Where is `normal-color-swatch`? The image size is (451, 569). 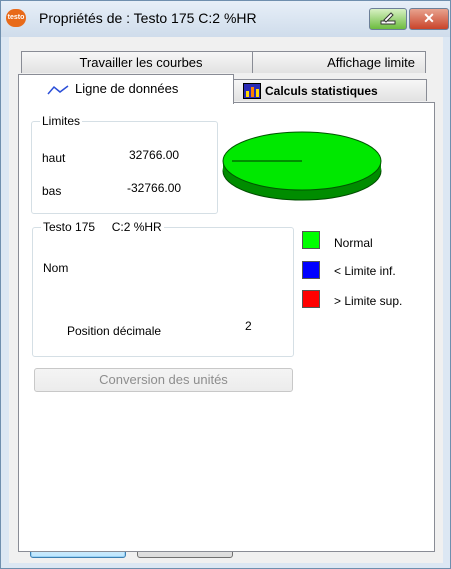
normal-color-swatch is located at coordinates (311, 240).